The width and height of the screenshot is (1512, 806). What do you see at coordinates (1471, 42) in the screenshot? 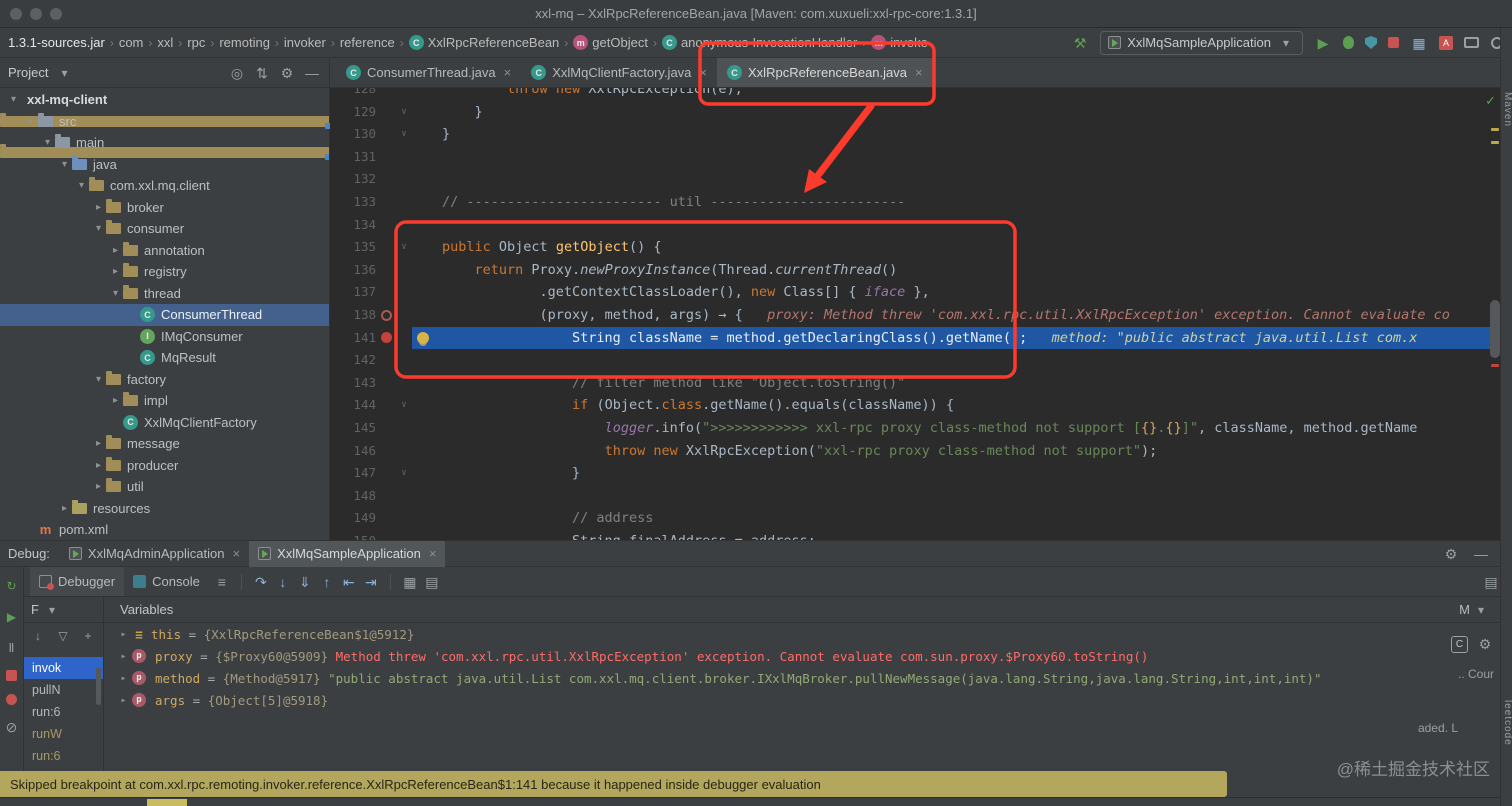
I see `screen-share-icon` at bounding box center [1471, 42].